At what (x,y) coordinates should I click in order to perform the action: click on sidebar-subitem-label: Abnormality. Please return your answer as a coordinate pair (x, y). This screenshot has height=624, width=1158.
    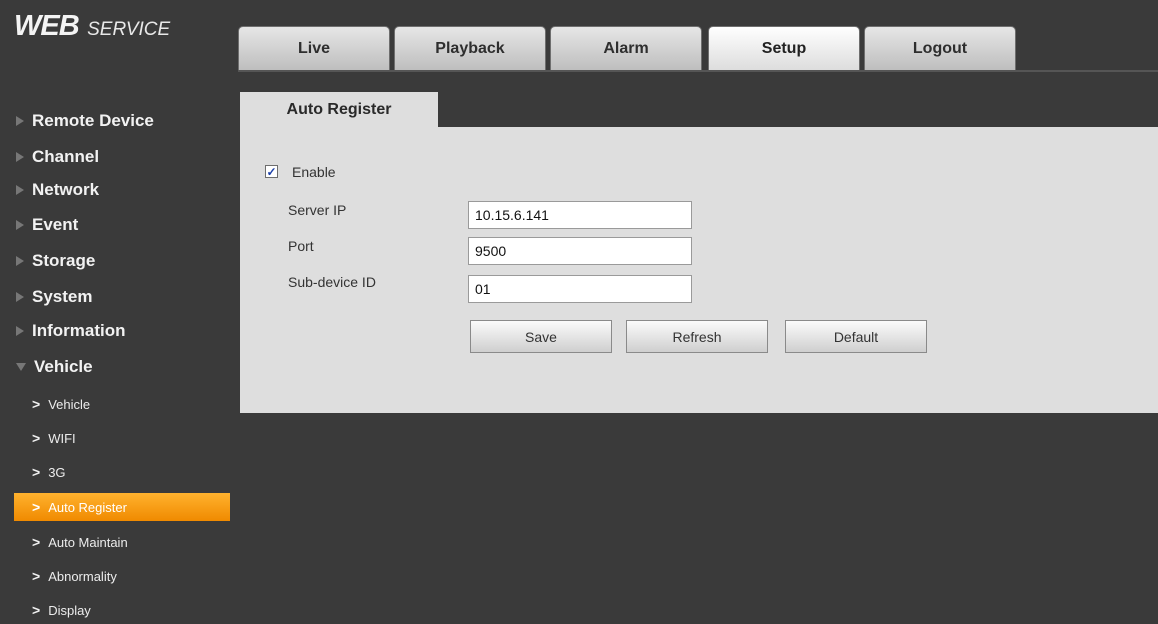
    Looking at the image, I should click on (82, 576).